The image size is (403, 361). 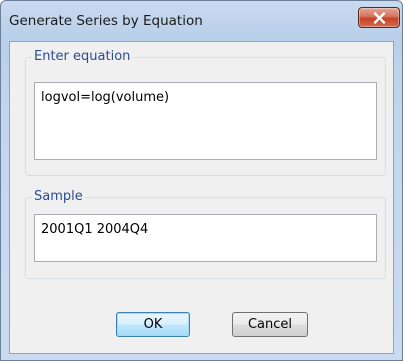 I want to click on close-button, so click(x=379, y=17).